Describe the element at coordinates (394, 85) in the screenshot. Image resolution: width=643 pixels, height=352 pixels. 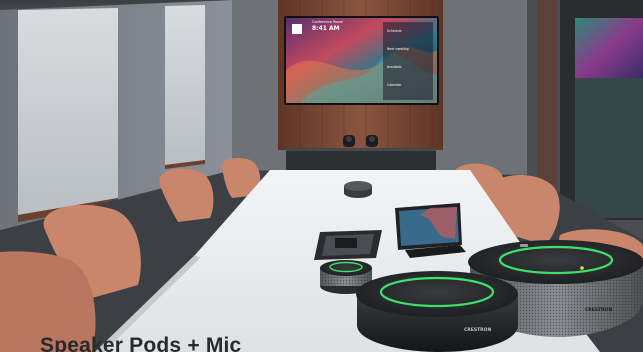
I see `display-list-item: Calendar` at that location.